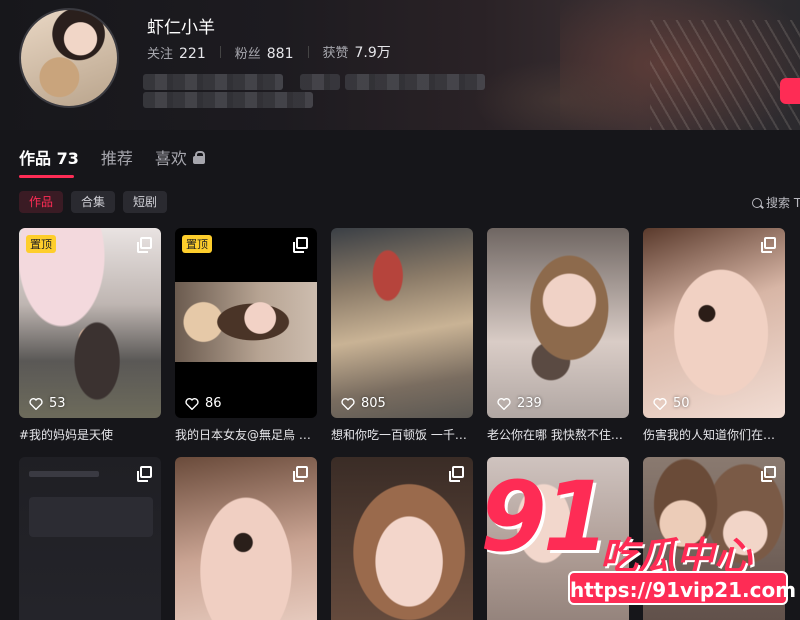  What do you see at coordinates (246, 323) in the screenshot?
I see `video-thumbnail: 置顶 86` at bounding box center [246, 323].